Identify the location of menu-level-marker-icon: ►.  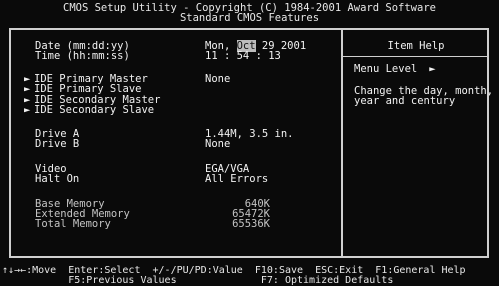
(432, 69).